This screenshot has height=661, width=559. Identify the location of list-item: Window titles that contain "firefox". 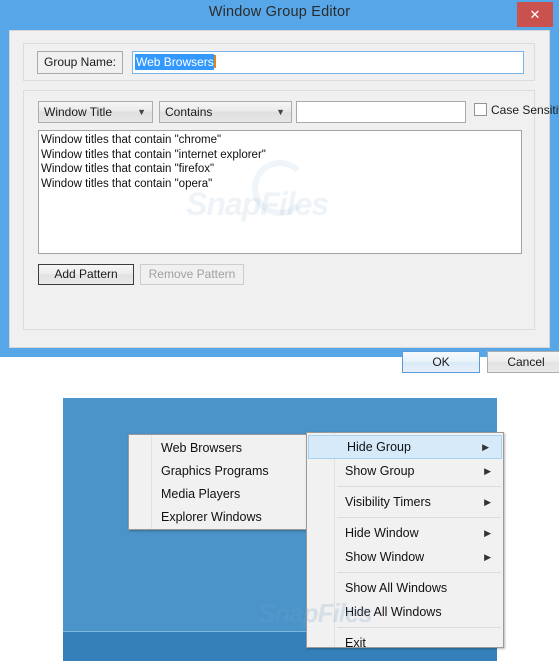
(281, 169).